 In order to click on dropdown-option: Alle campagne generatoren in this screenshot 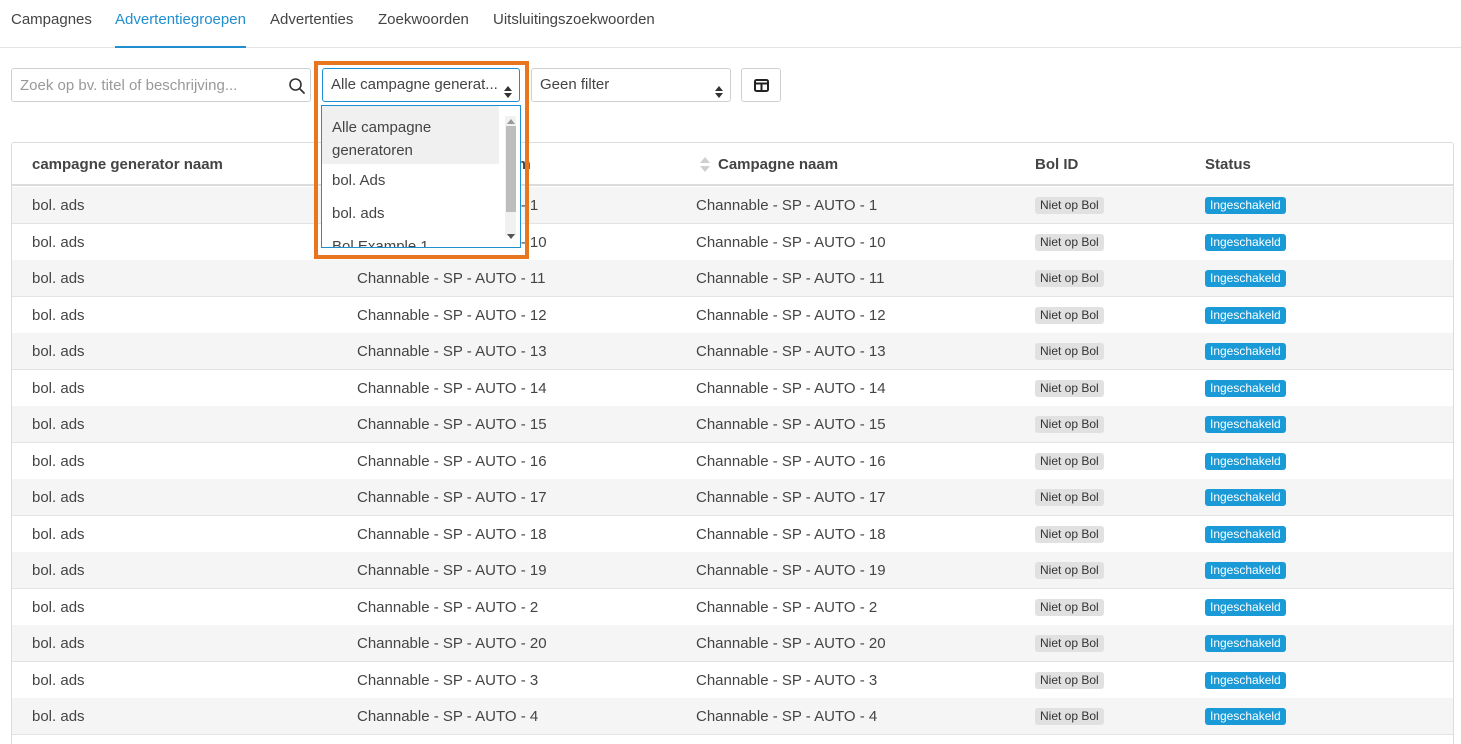, I will do `click(411, 135)`.